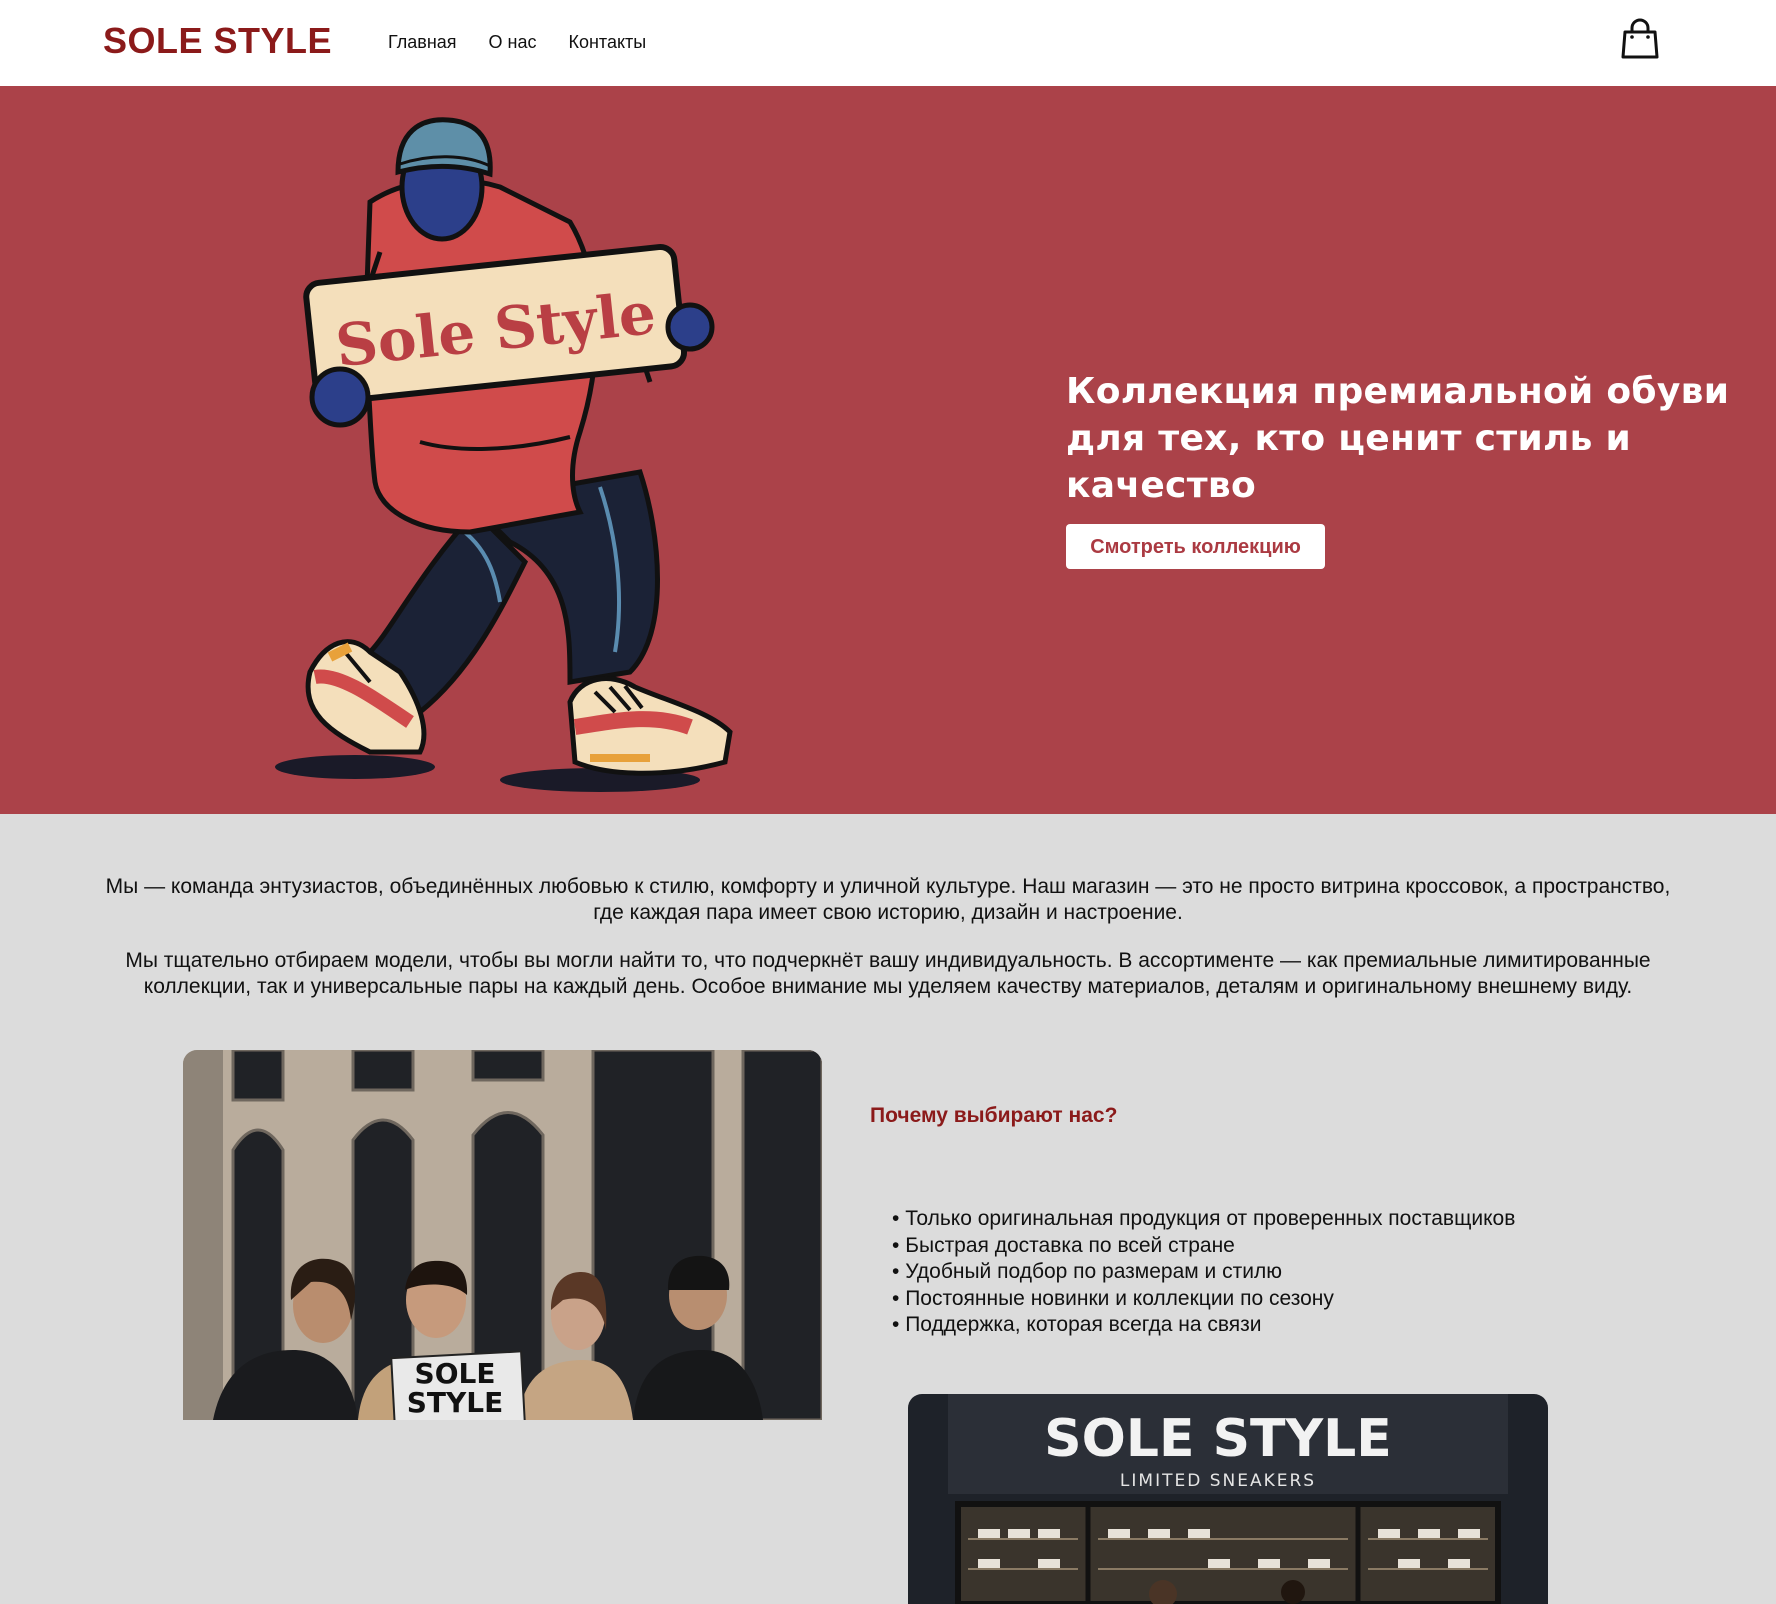 The height and width of the screenshot is (1604, 1776). I want to click on shopping-bag-icon, so click(1640, 39).